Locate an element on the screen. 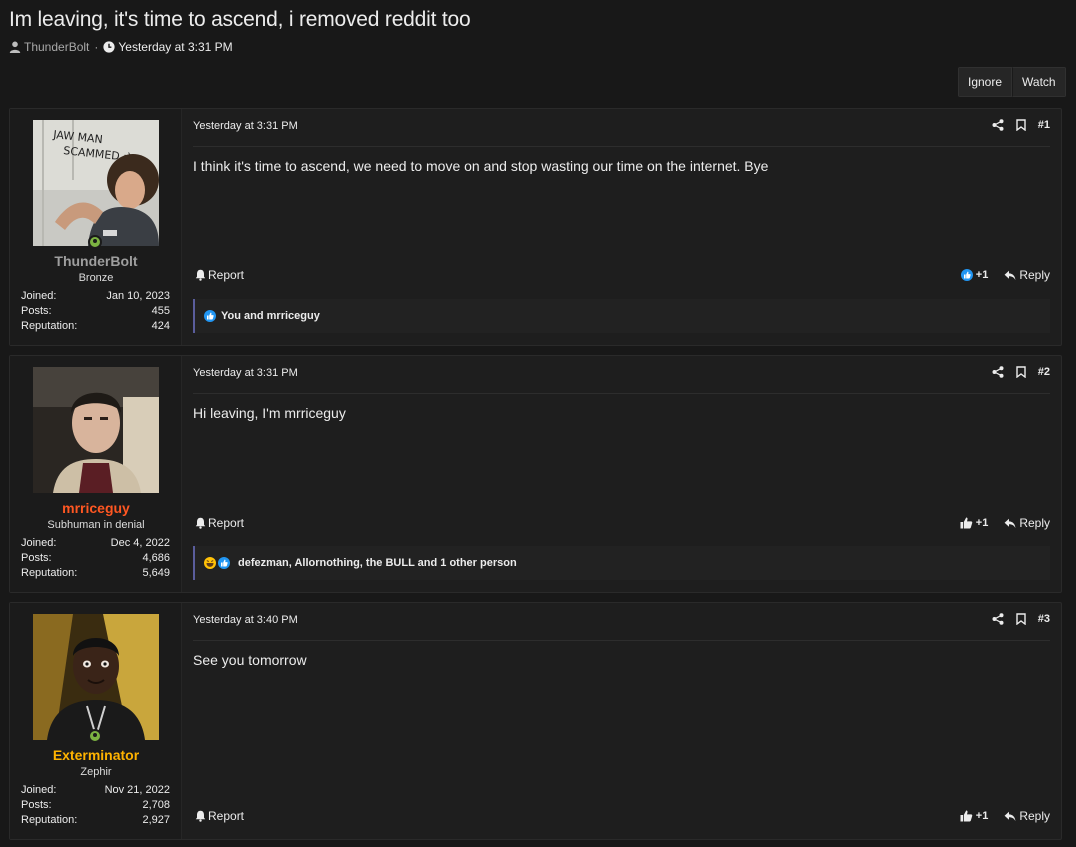  post-number: #3 is located at coordinates (1044, 619).